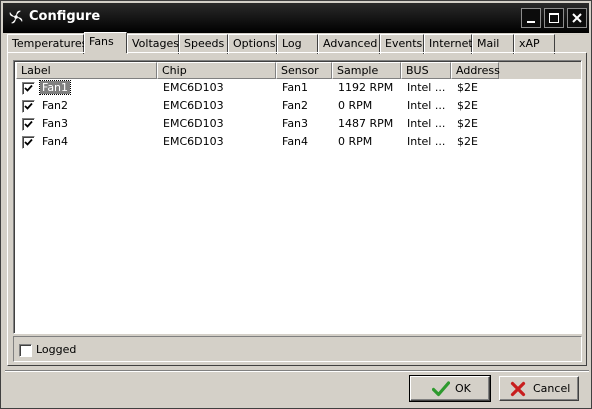  I want to click on tab-advanced: Advanced, so click(349, 44).